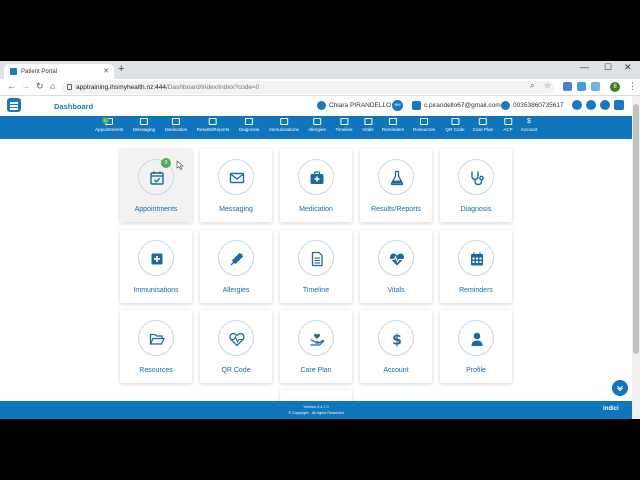 The image size is (640, 480). Describe the element at coordinates (396, 266) in the screenshot. I see `tile-vitals: Vitals` at that location.